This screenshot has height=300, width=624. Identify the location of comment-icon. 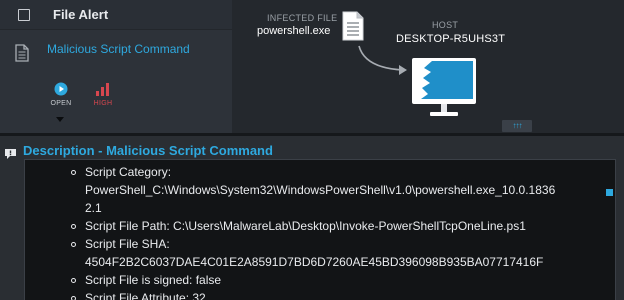
(10, 156).